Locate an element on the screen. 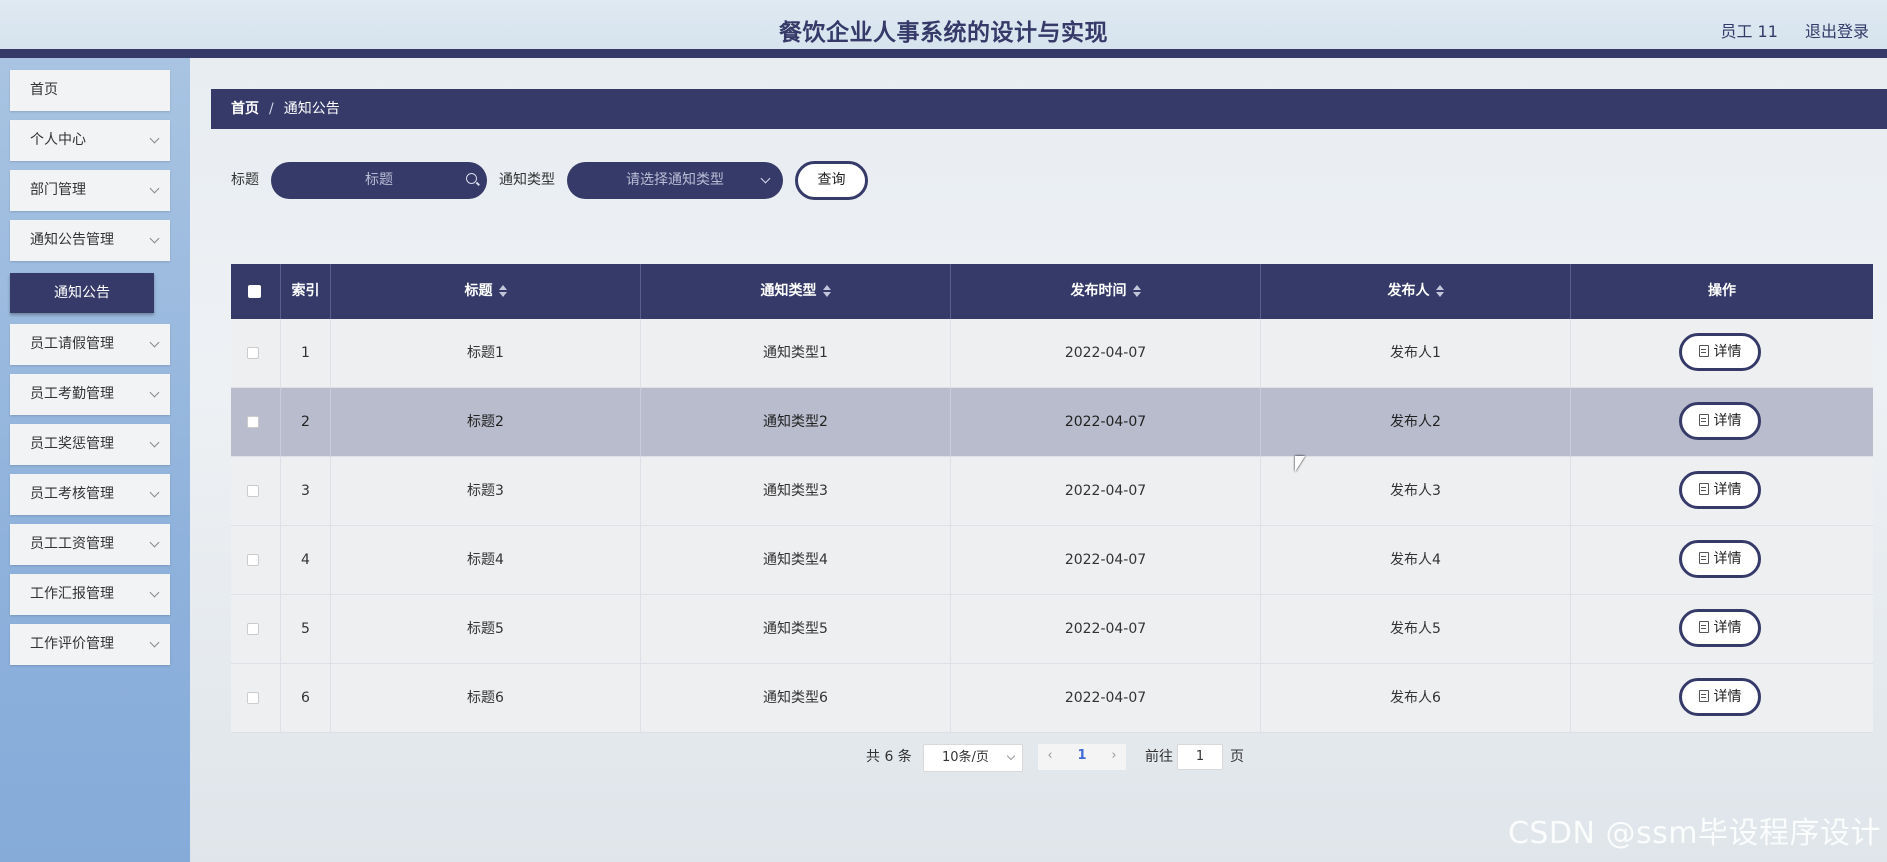 The image size is (1887, 862). title-placeholder: 标题 is located at coordinates (379, 180).